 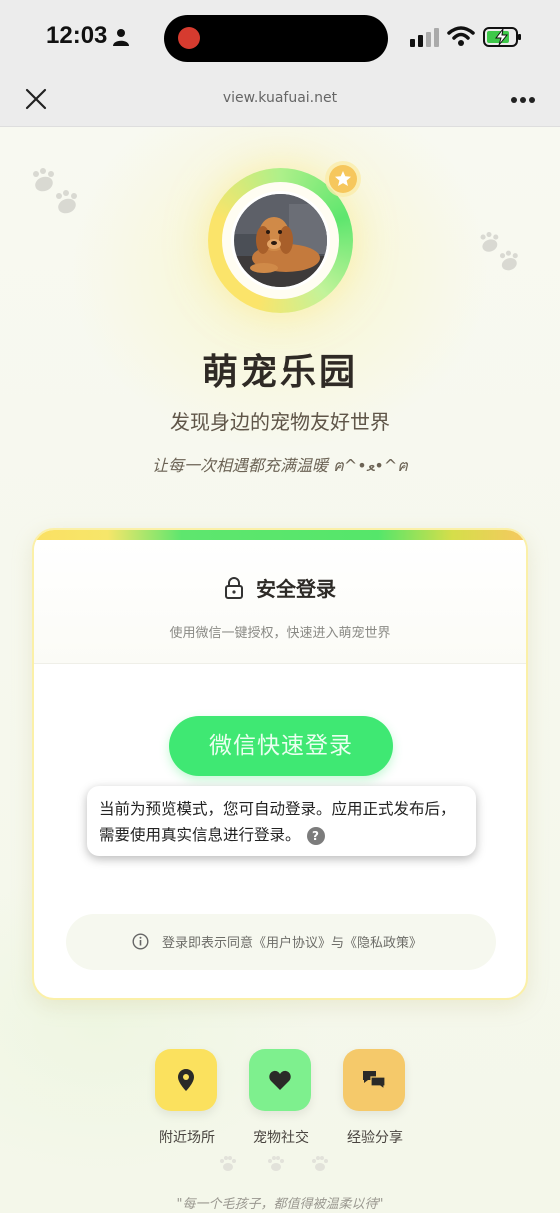 I want to click on status-time: 12:03, so click(x=77, y=35).